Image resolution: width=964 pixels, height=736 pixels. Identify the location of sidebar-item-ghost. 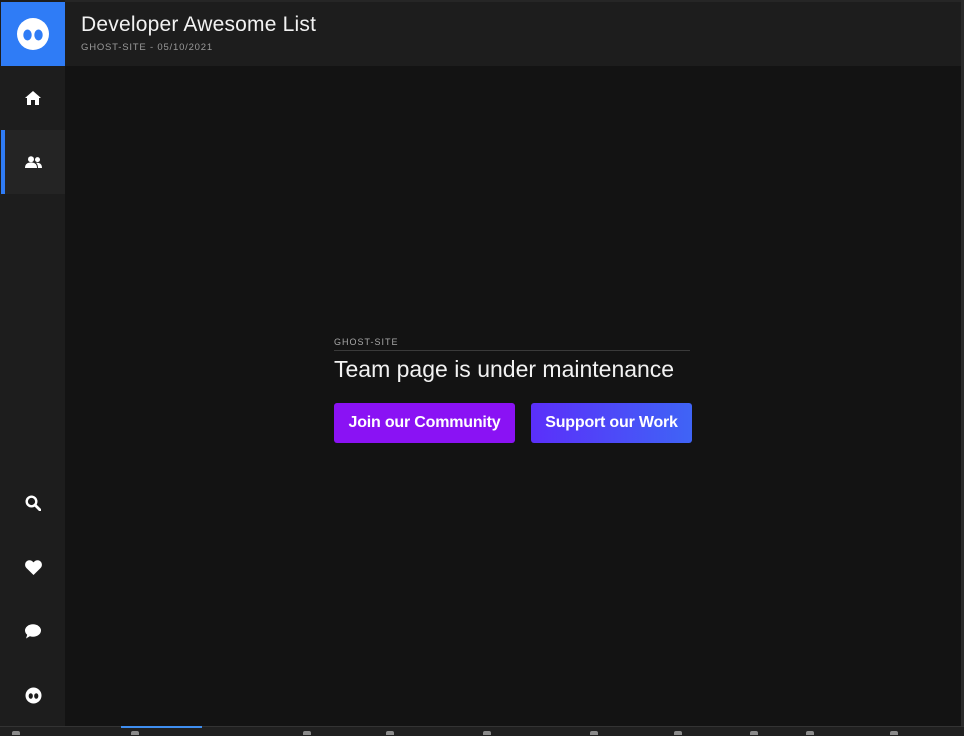
(33, 695).